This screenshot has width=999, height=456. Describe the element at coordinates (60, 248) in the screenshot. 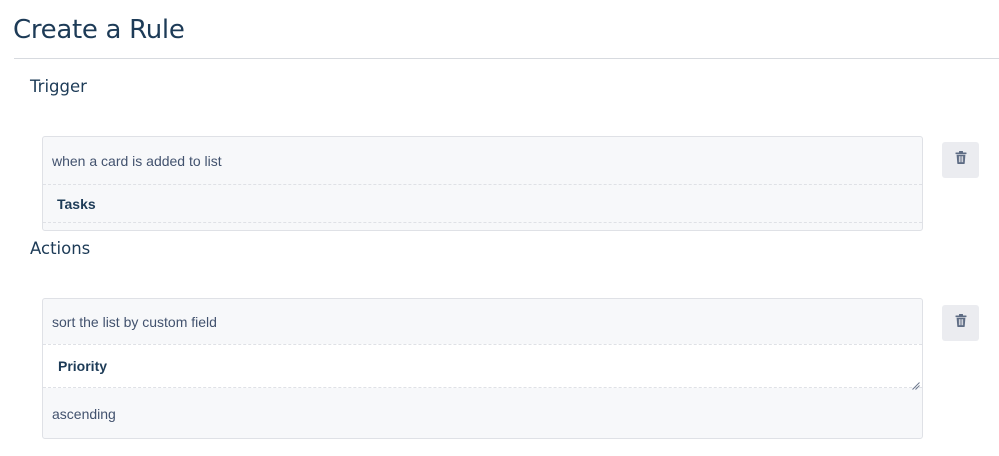

I see `actions-heading: Actions` at that location.